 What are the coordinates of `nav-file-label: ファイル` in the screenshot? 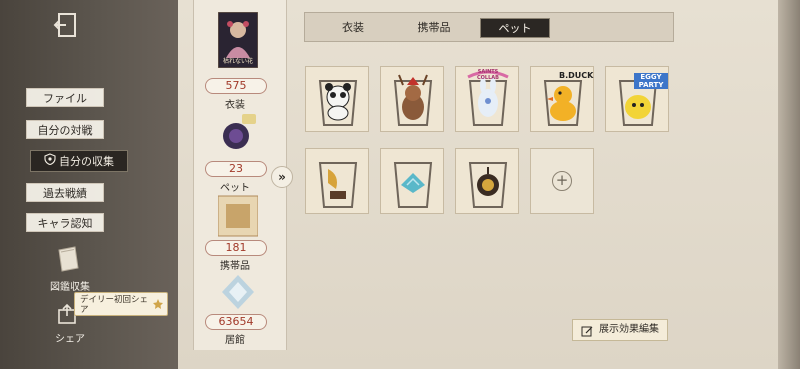 It's located at (65, 98).